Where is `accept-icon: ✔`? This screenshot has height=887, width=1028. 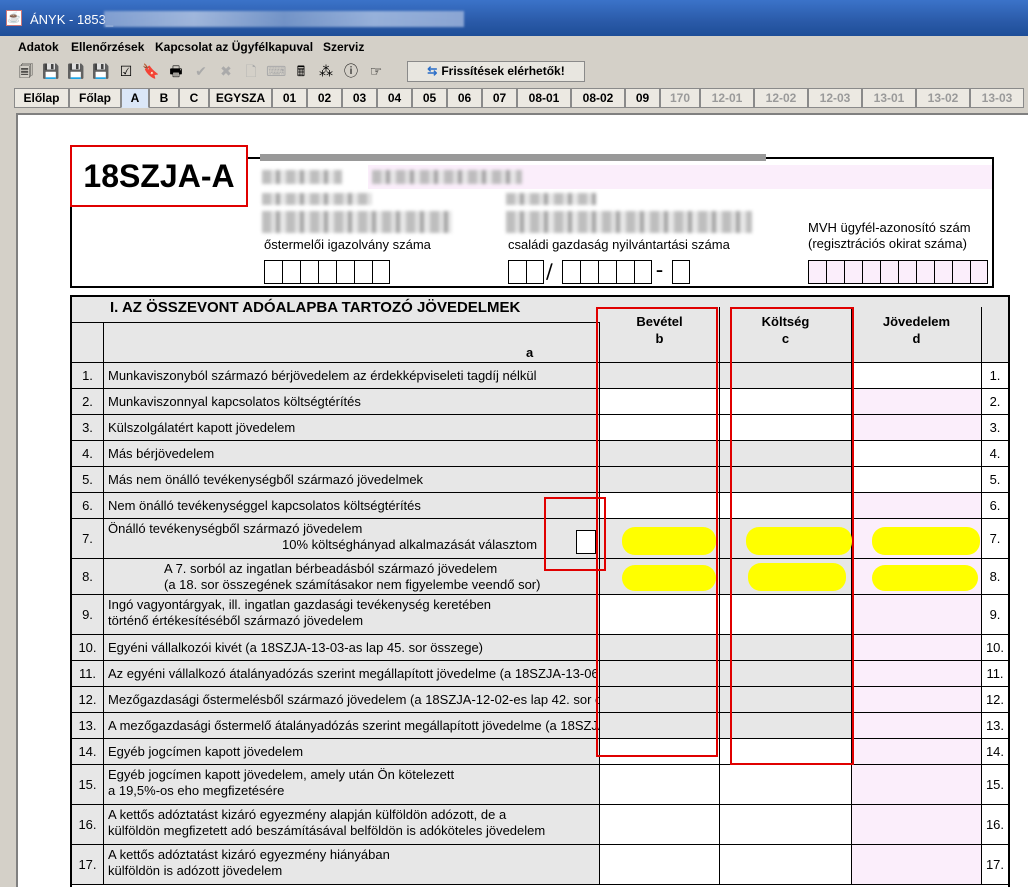
accept-icon: ✔ is located at coordinates (201, 72).